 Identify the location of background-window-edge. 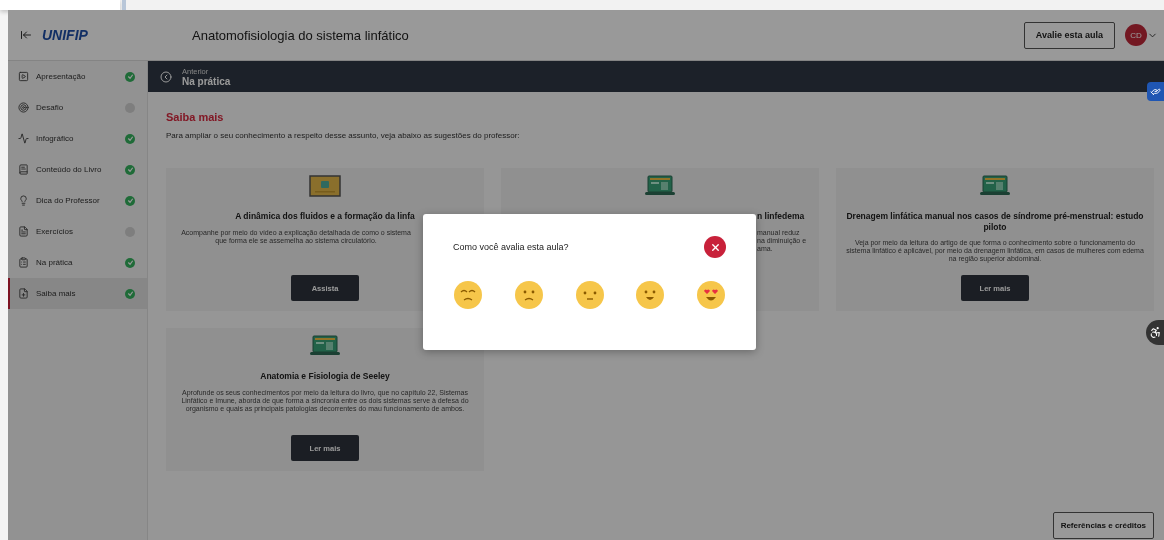
(124, 5).